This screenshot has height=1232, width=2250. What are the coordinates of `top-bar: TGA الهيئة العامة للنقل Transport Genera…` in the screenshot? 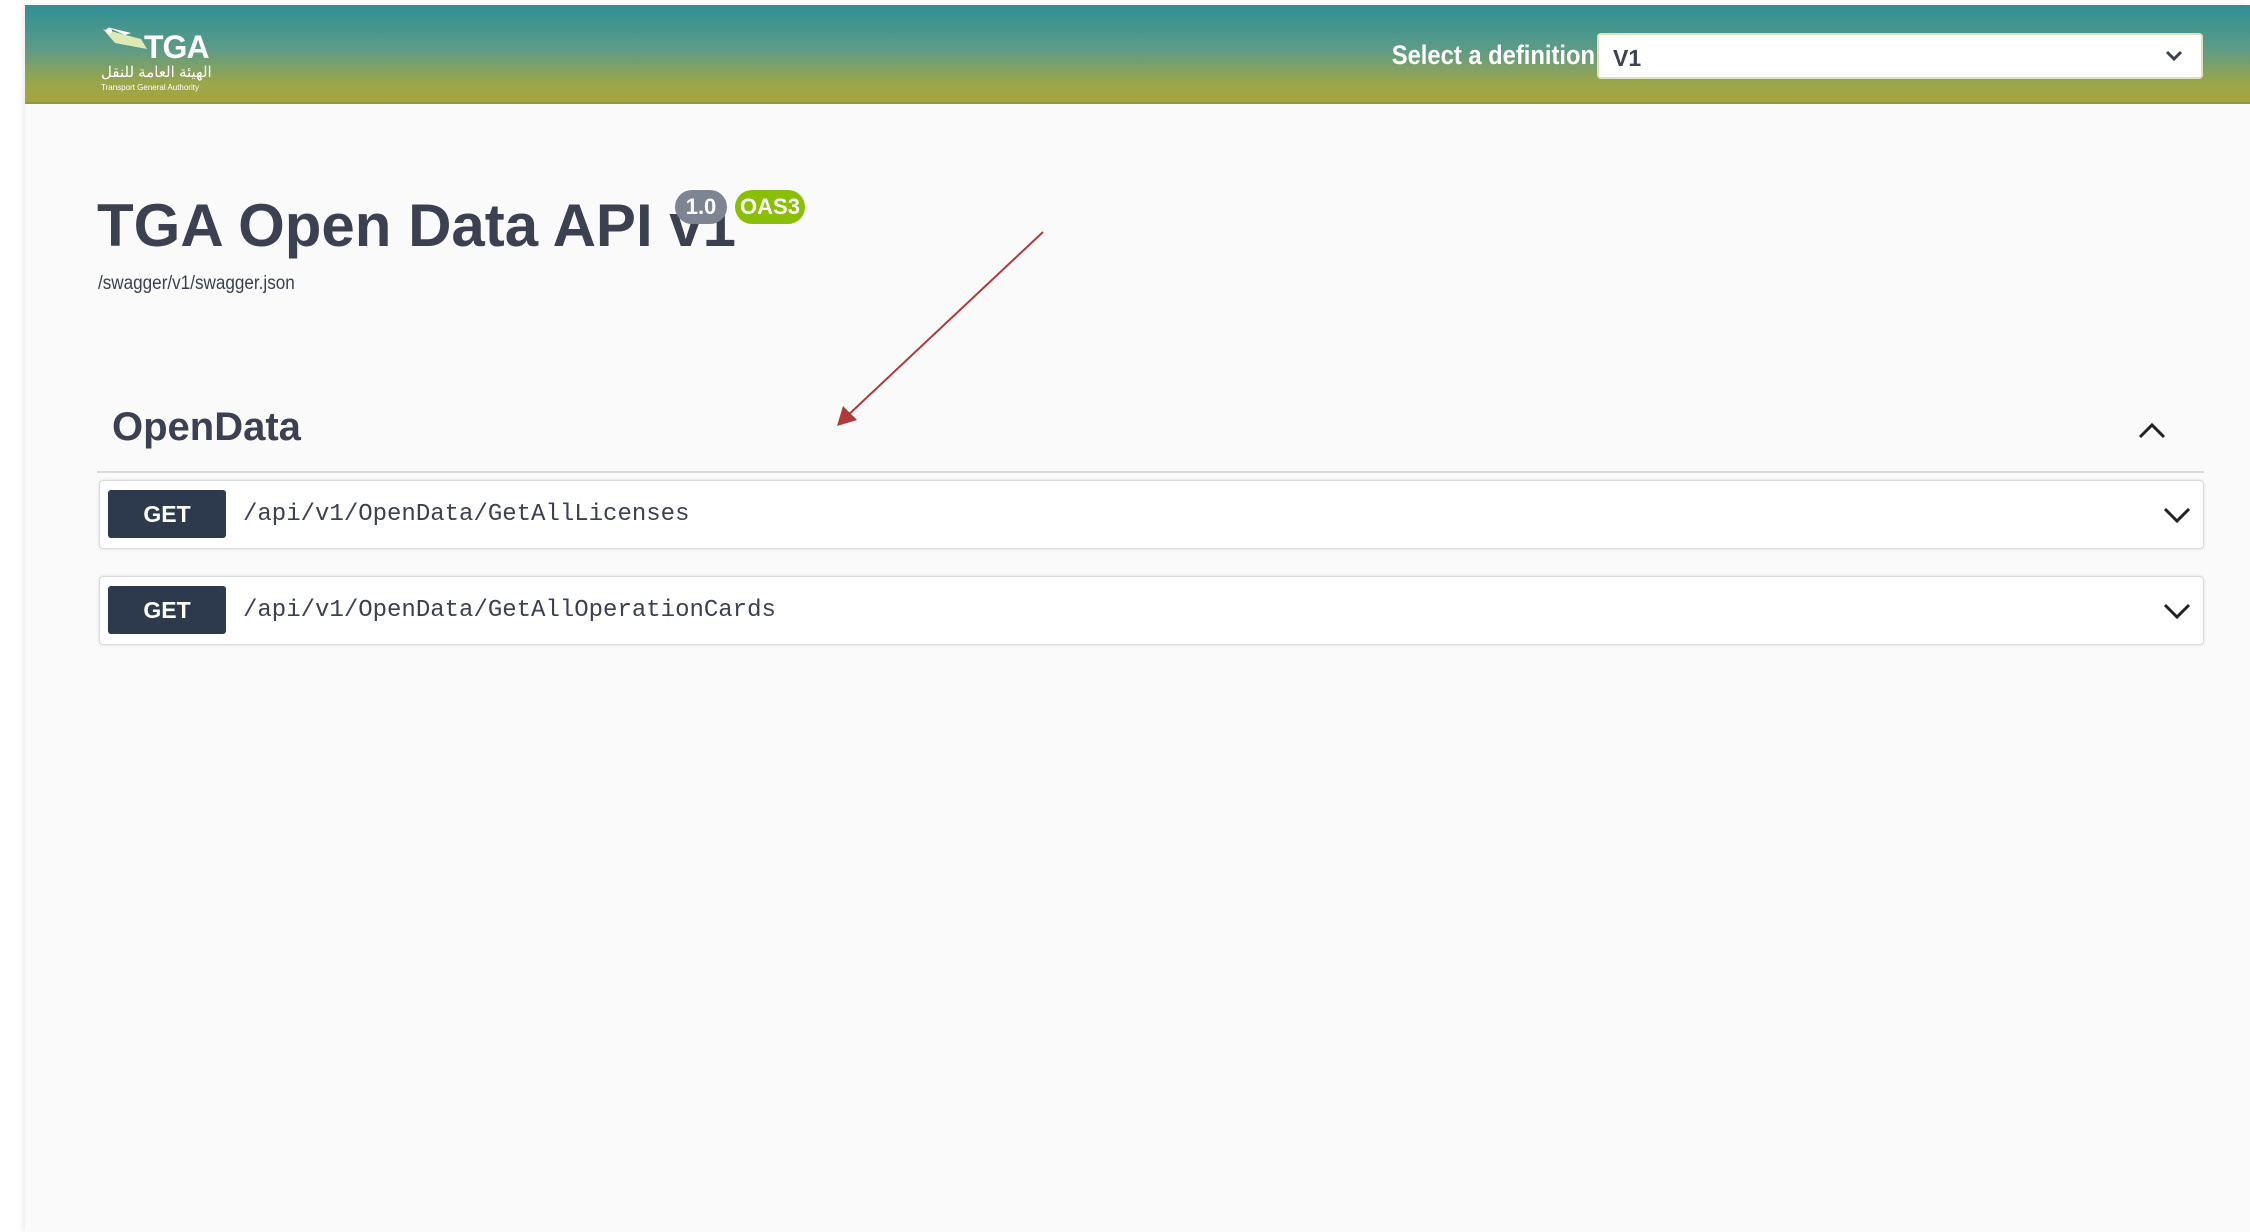 It's located at (1137, 54).